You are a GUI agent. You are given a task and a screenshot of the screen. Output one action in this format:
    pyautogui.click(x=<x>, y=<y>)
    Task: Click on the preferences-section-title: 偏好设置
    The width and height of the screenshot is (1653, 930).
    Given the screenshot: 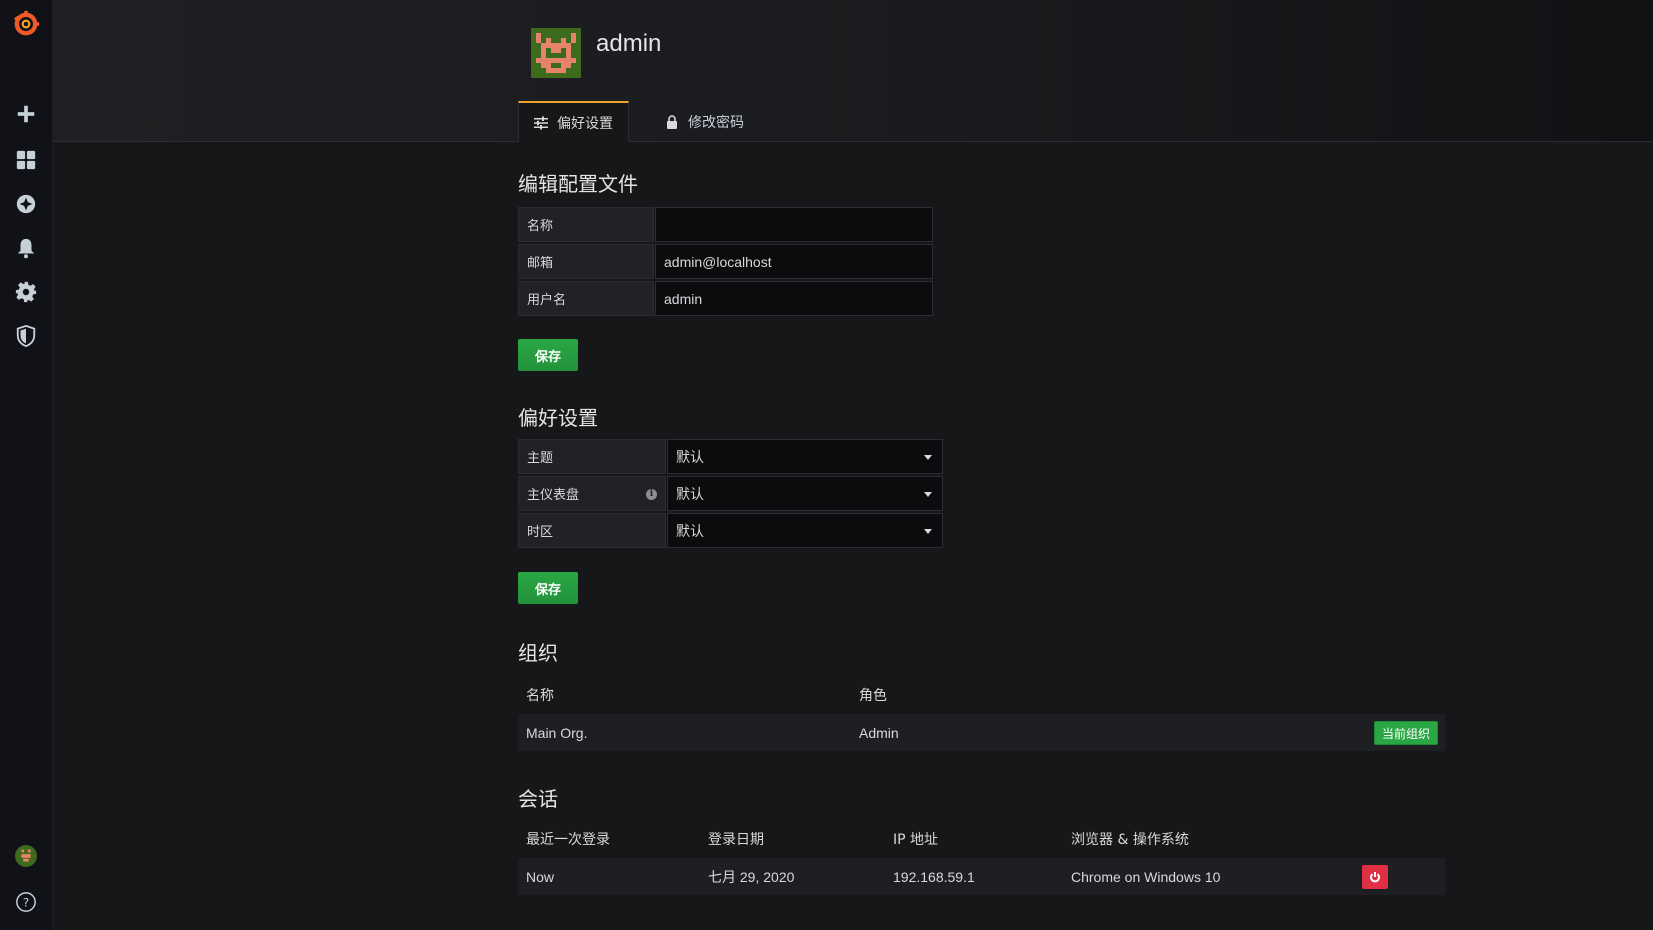 What is the action you would take?
    pyautogui.click(x=558, y=418)
    